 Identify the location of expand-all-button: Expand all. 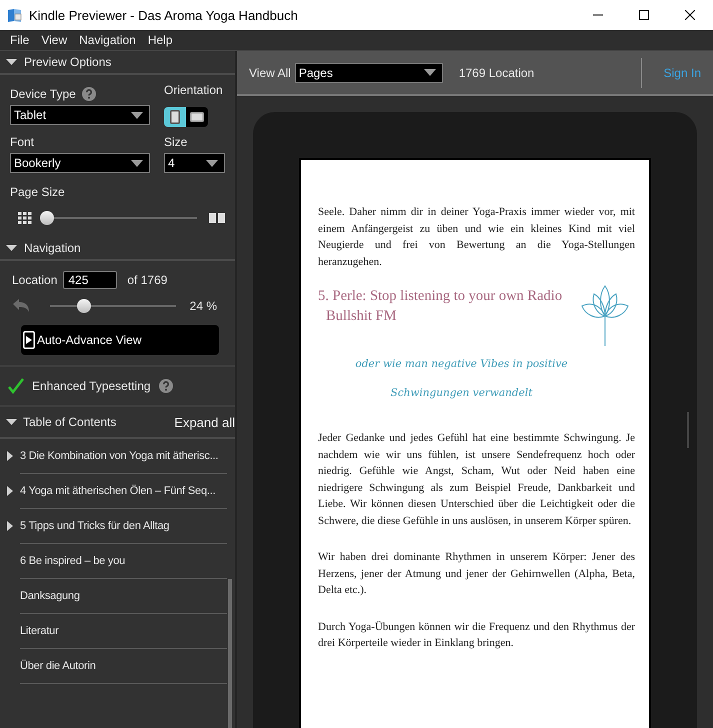
(204, 422).